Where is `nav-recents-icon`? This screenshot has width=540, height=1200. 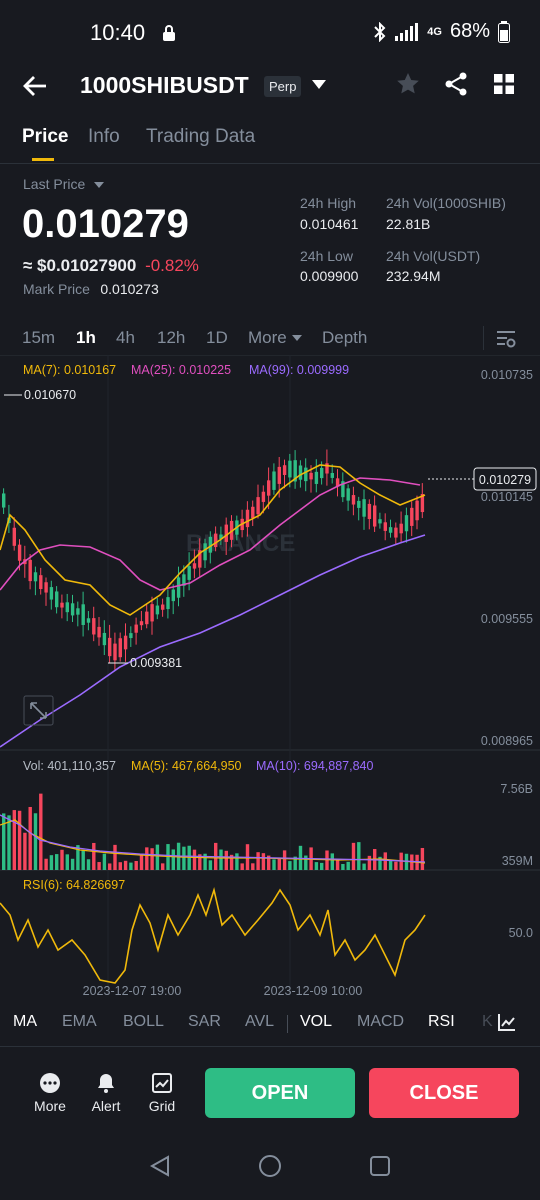
nav-recents-icon is located at coordinates (380, 1166).